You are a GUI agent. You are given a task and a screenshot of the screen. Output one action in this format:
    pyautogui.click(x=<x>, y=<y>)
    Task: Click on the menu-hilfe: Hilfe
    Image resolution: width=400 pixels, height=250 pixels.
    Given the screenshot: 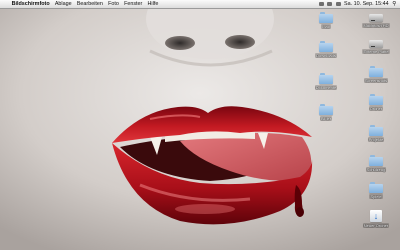 What is the action you would take?
    pyautogui.click(x=153, y=4)
    